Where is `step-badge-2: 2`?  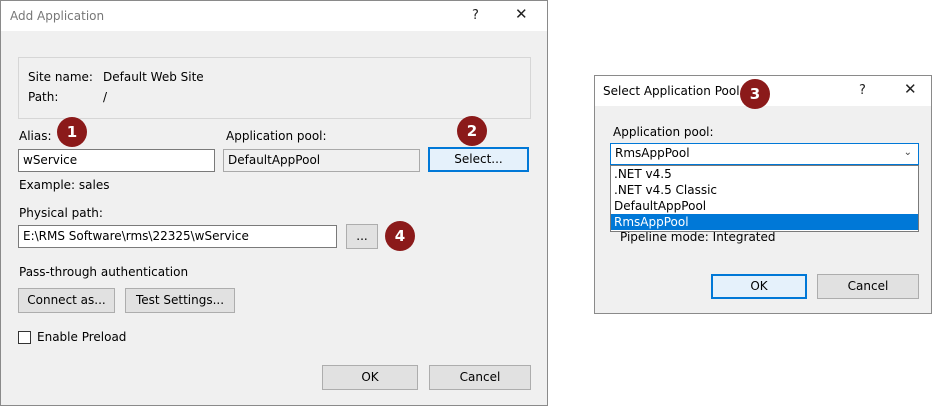 step-badge-2: 2 is located at coordinates (472, 131).